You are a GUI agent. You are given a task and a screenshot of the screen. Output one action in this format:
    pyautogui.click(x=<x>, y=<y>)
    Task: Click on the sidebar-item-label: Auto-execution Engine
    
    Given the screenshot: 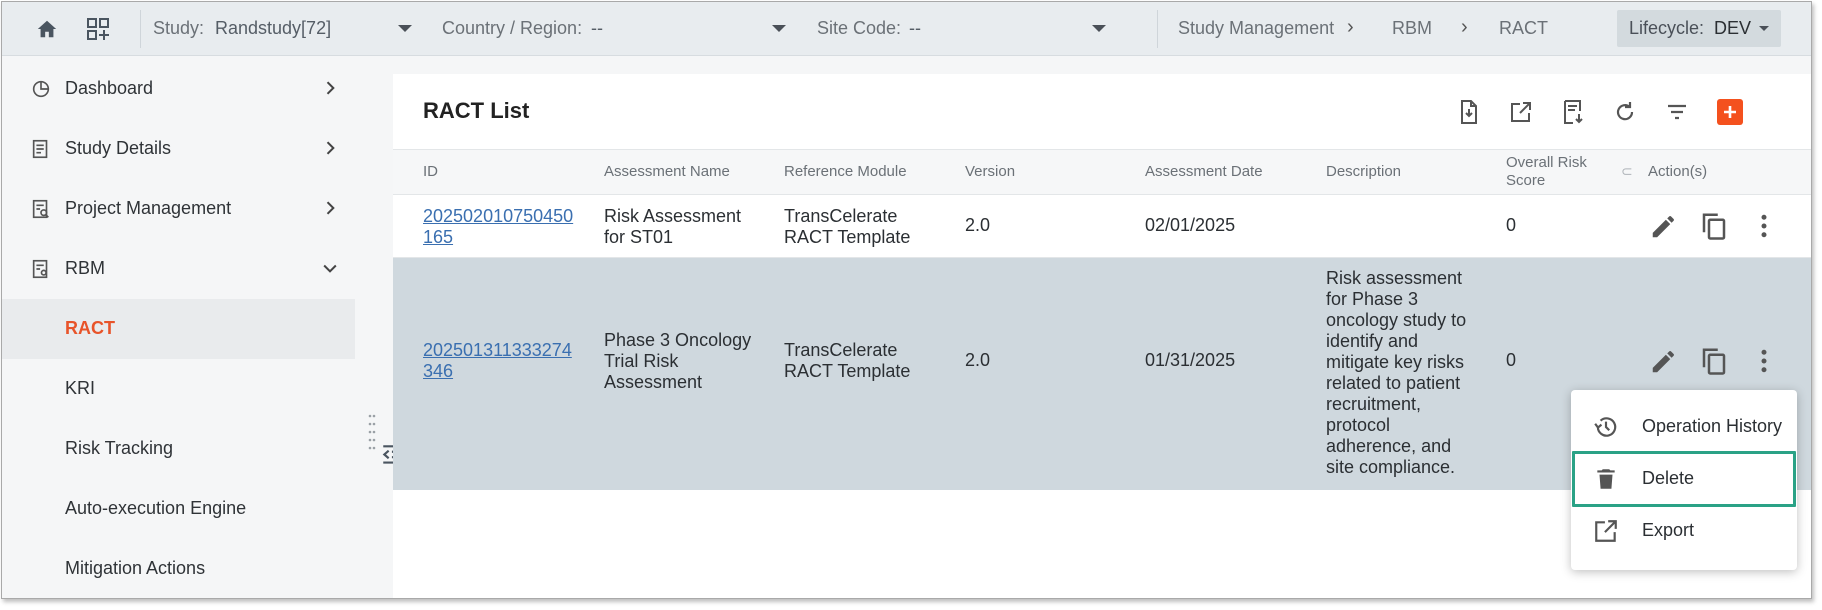 What is the action you would take?
    pyautogui.click(x=156, y=508)
    